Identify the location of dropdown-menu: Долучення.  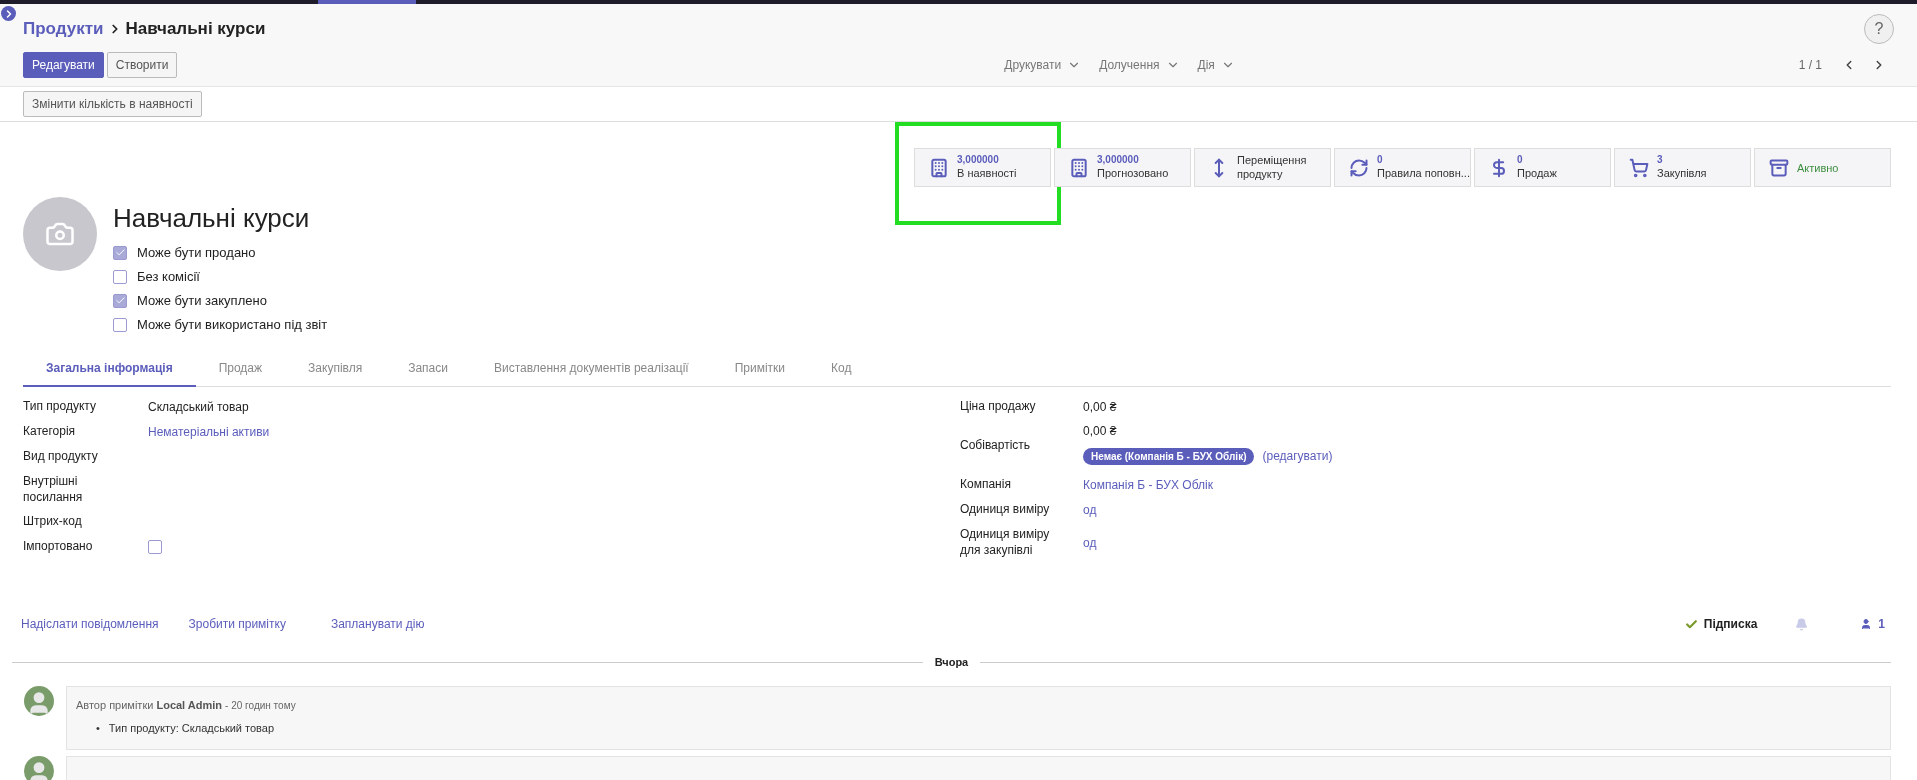
(1139, 65).